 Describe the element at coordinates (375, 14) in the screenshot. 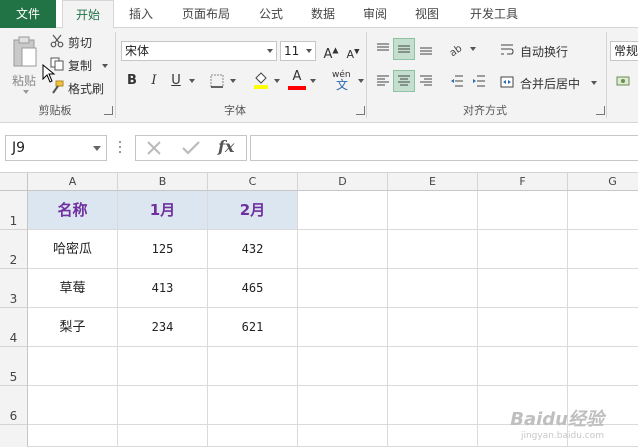

I see `tab-review: 审阅` at that location.